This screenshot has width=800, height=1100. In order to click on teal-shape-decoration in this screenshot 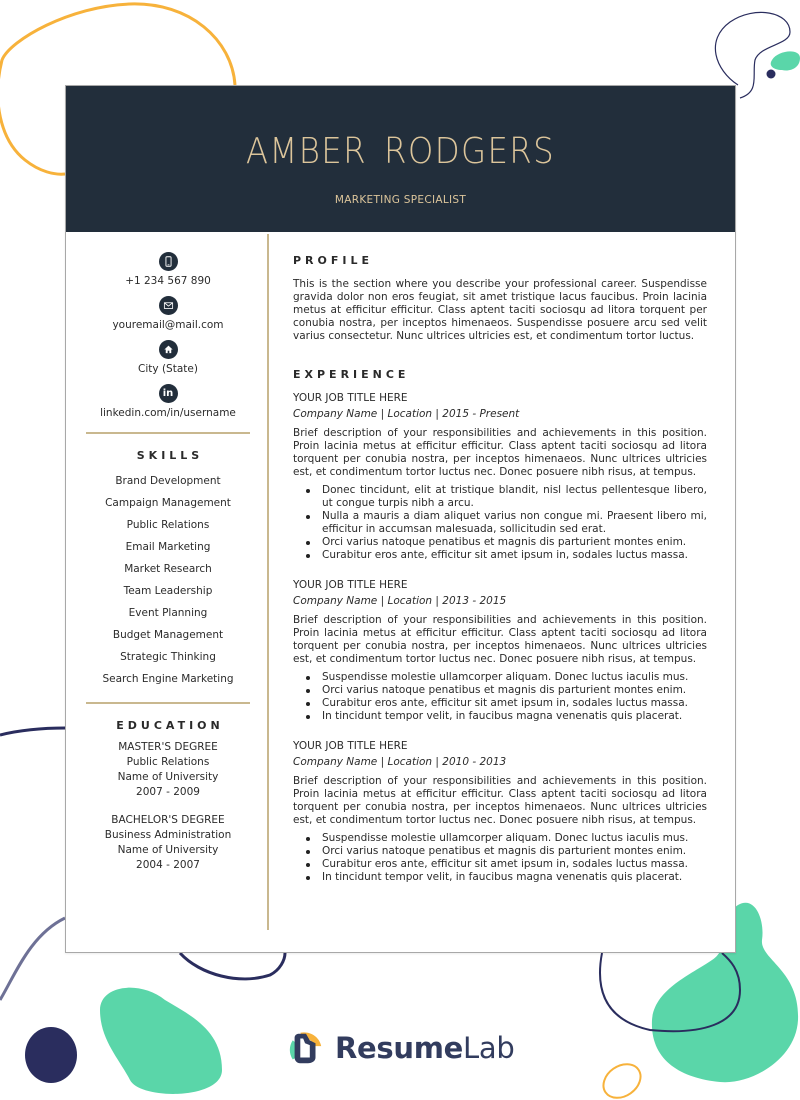, I will do `click(161, 1040)`.